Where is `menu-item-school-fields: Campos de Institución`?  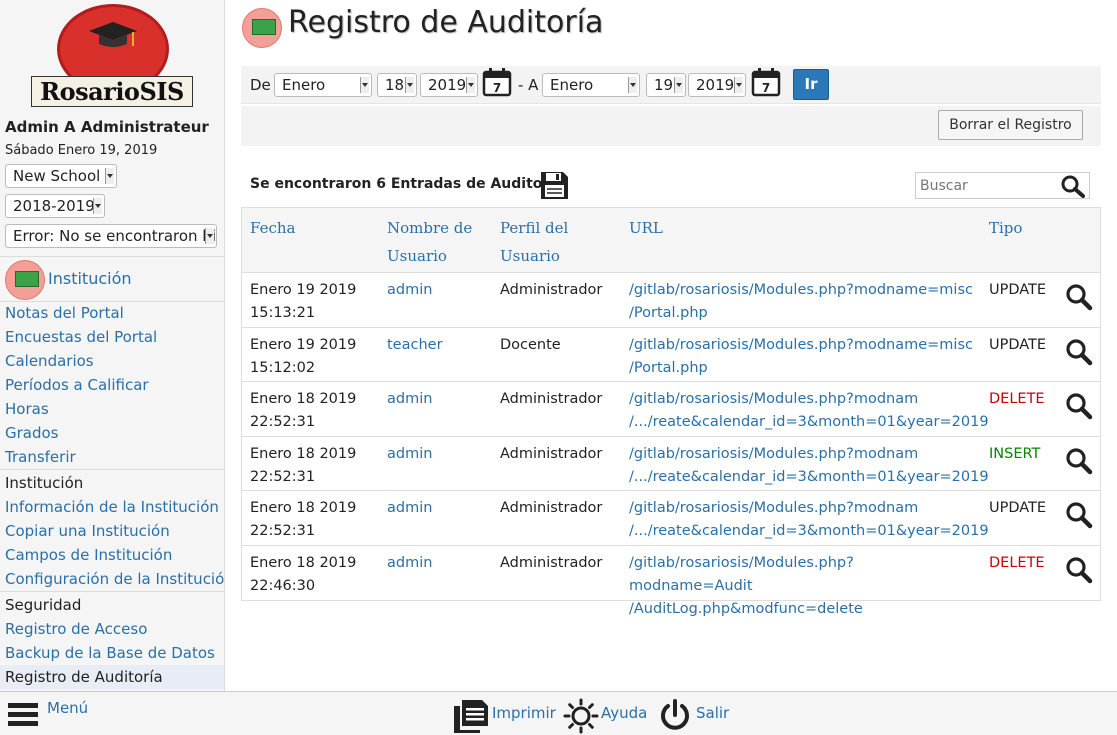 menu-item-school-fields: Campos de Institución is located at coordinates (112, 555).